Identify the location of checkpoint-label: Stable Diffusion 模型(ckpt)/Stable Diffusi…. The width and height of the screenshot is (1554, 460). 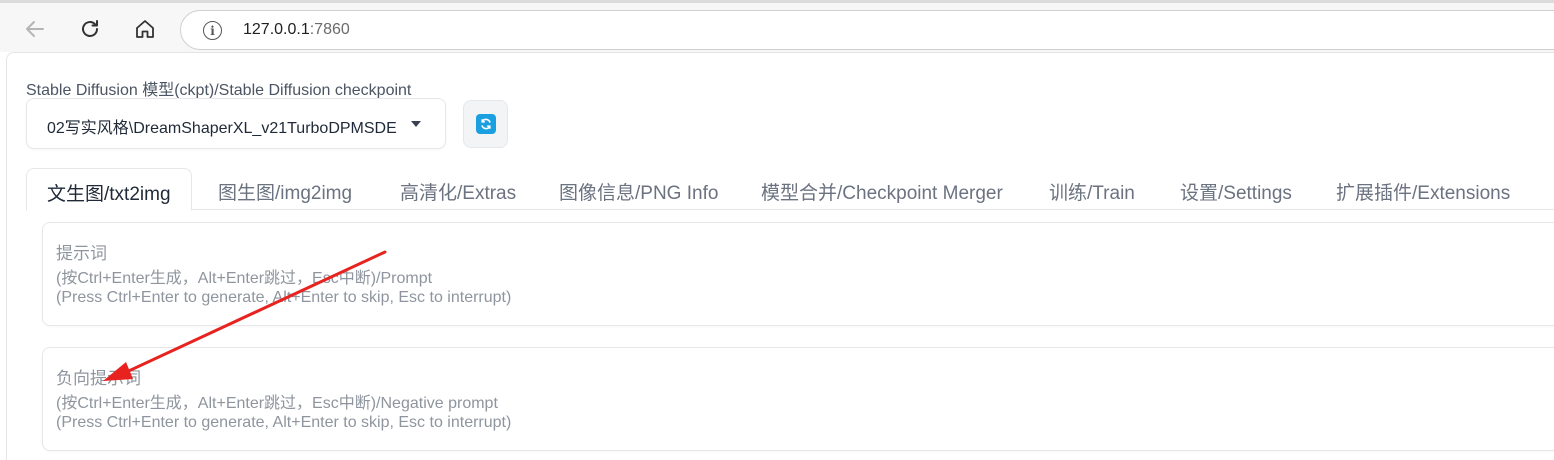
(219, 90).